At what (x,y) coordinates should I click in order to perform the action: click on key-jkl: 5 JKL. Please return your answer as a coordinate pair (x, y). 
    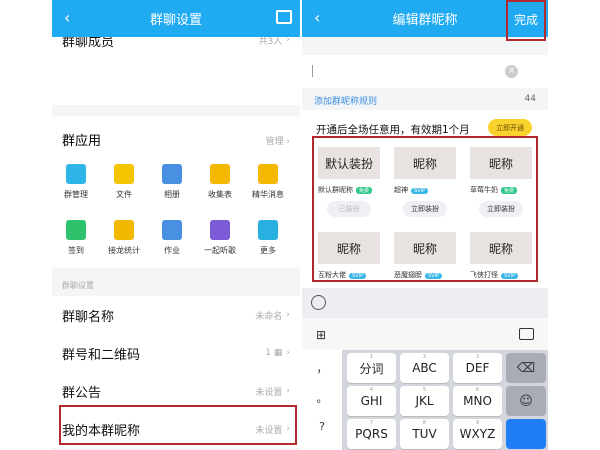
    Looking at the image, I should click on (424, 401).